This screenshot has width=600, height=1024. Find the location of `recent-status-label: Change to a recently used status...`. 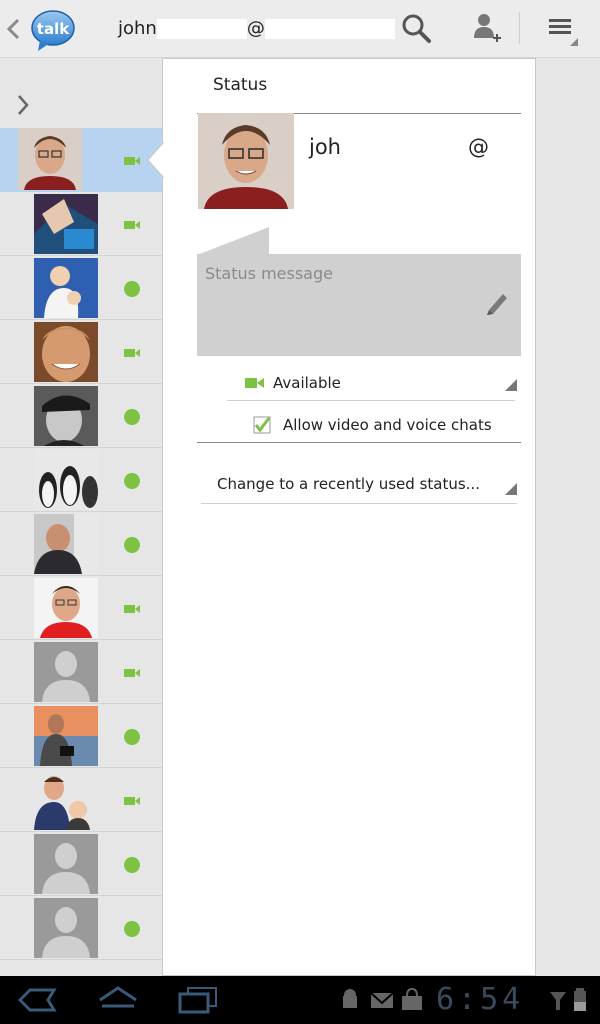

recent-status-label: Change to a recently used status... is located at coordinates (348, 484).